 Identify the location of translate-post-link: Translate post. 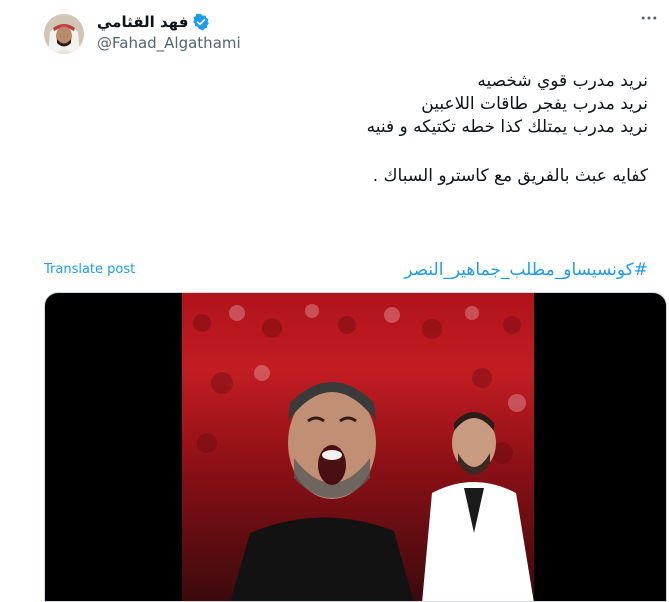
(89, 269).